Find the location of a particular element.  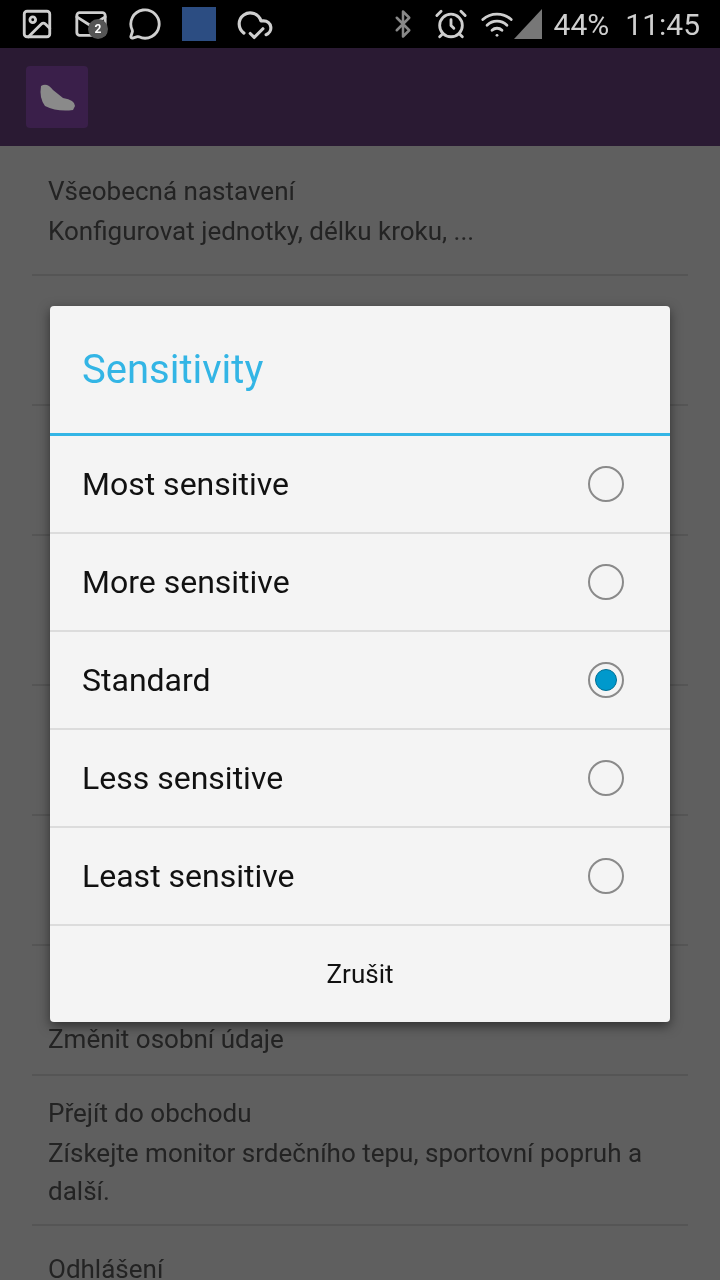

chat-bubble-icon is located at coordinates (145, 24).